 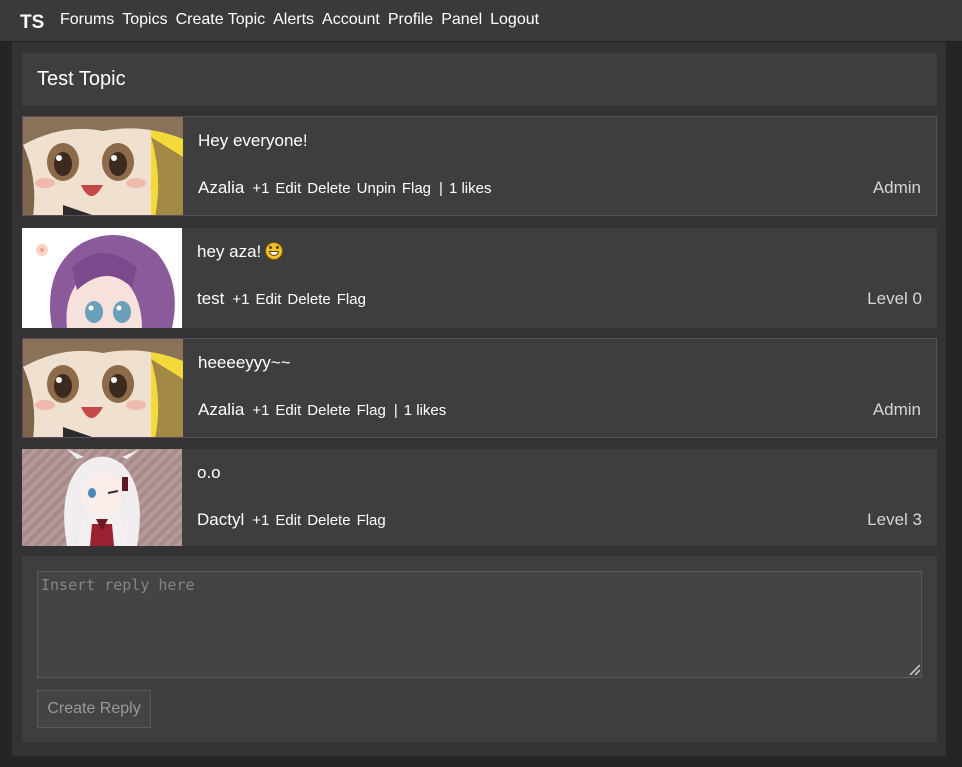 What do you see at coordinates (410, 20) in the screenshot?
I see `nav-link-profile: Profile` at bounding box center [410, 20].